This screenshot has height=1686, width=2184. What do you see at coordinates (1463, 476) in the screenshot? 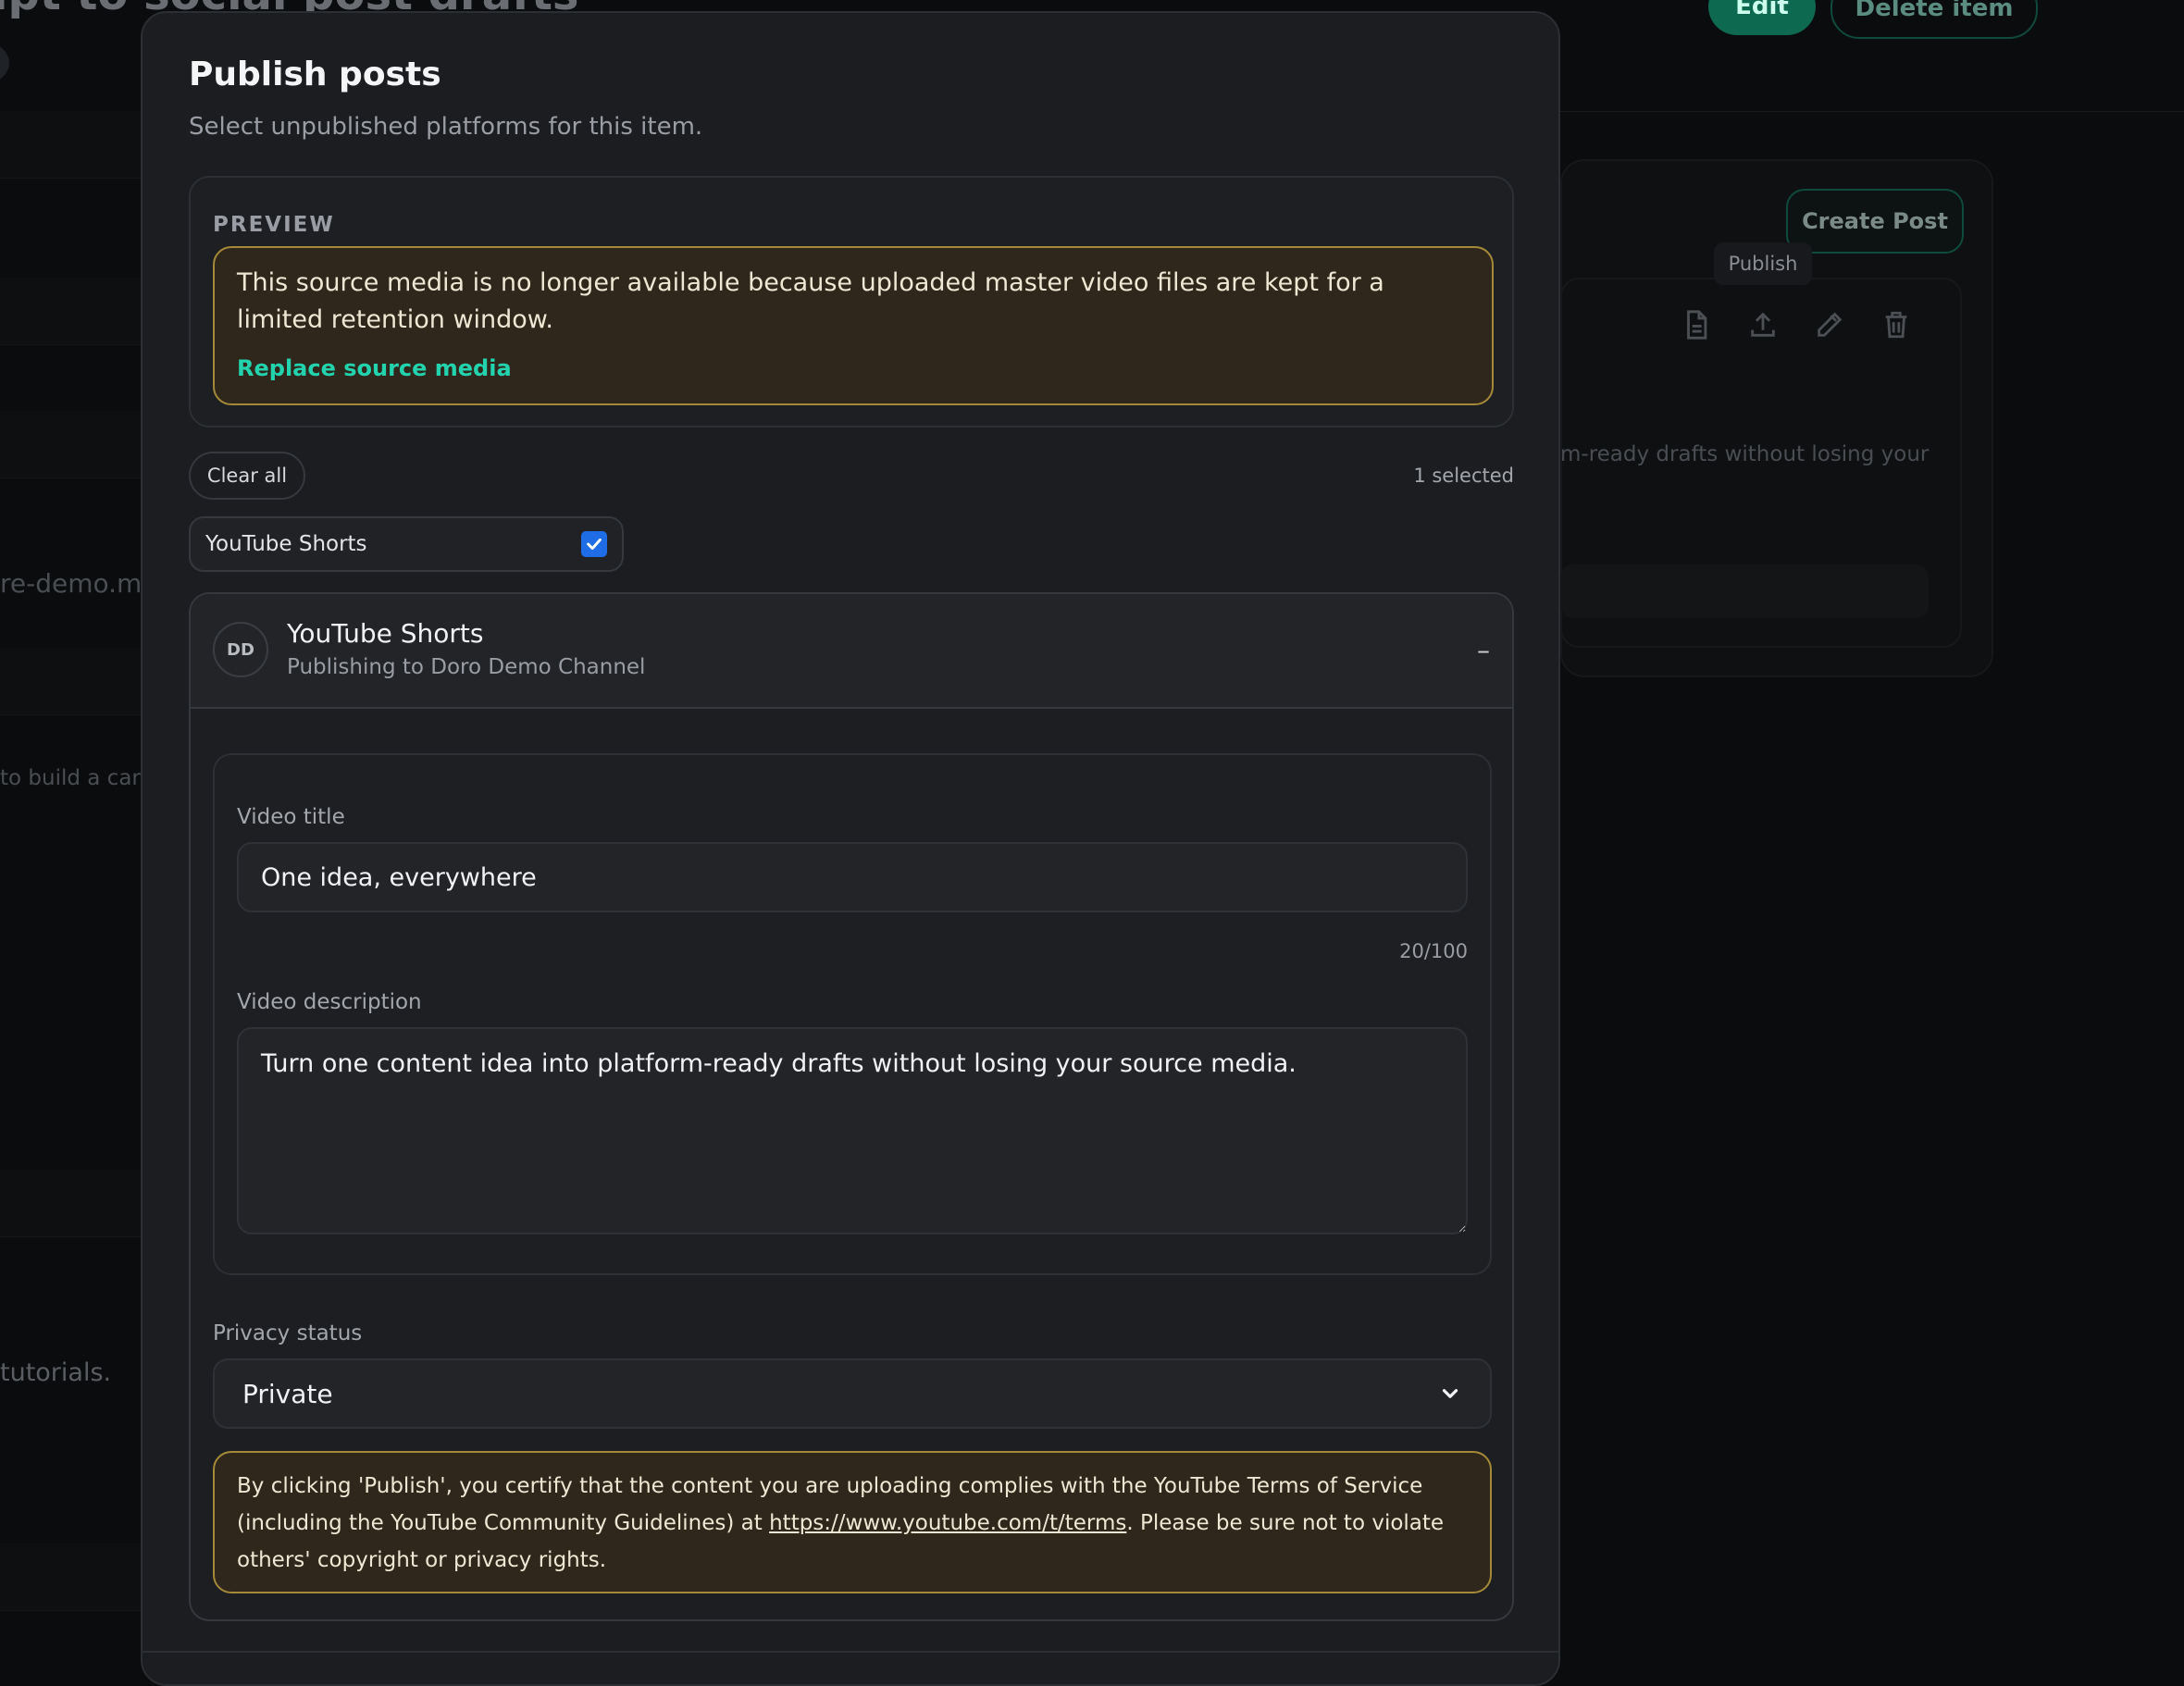
I see `selected-count: 1 selected` at bounding box center [1463, 476].